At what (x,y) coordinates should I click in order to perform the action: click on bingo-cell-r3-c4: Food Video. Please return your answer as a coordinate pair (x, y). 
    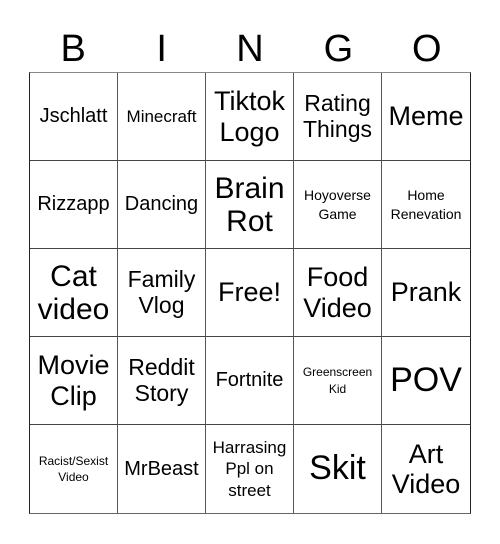
    Looking at the image, I should click on (338, 293).